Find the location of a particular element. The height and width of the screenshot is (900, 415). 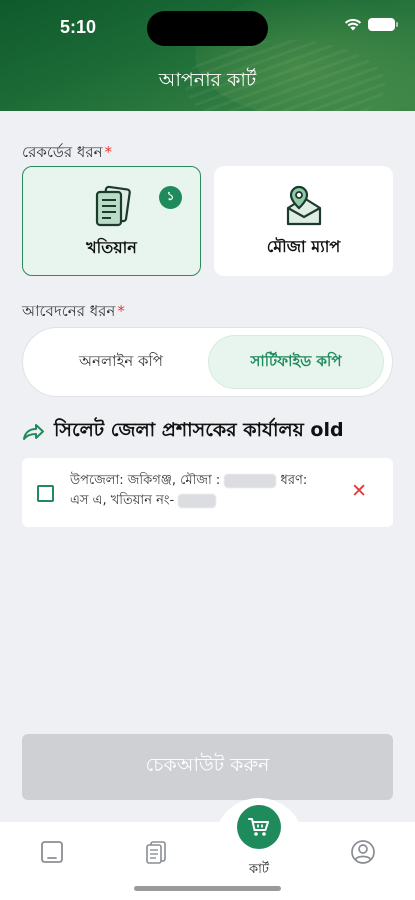

office-title: সিলেট জেলা প্রশাসকের কার্যালয় old is located at coordinates (199, 430).